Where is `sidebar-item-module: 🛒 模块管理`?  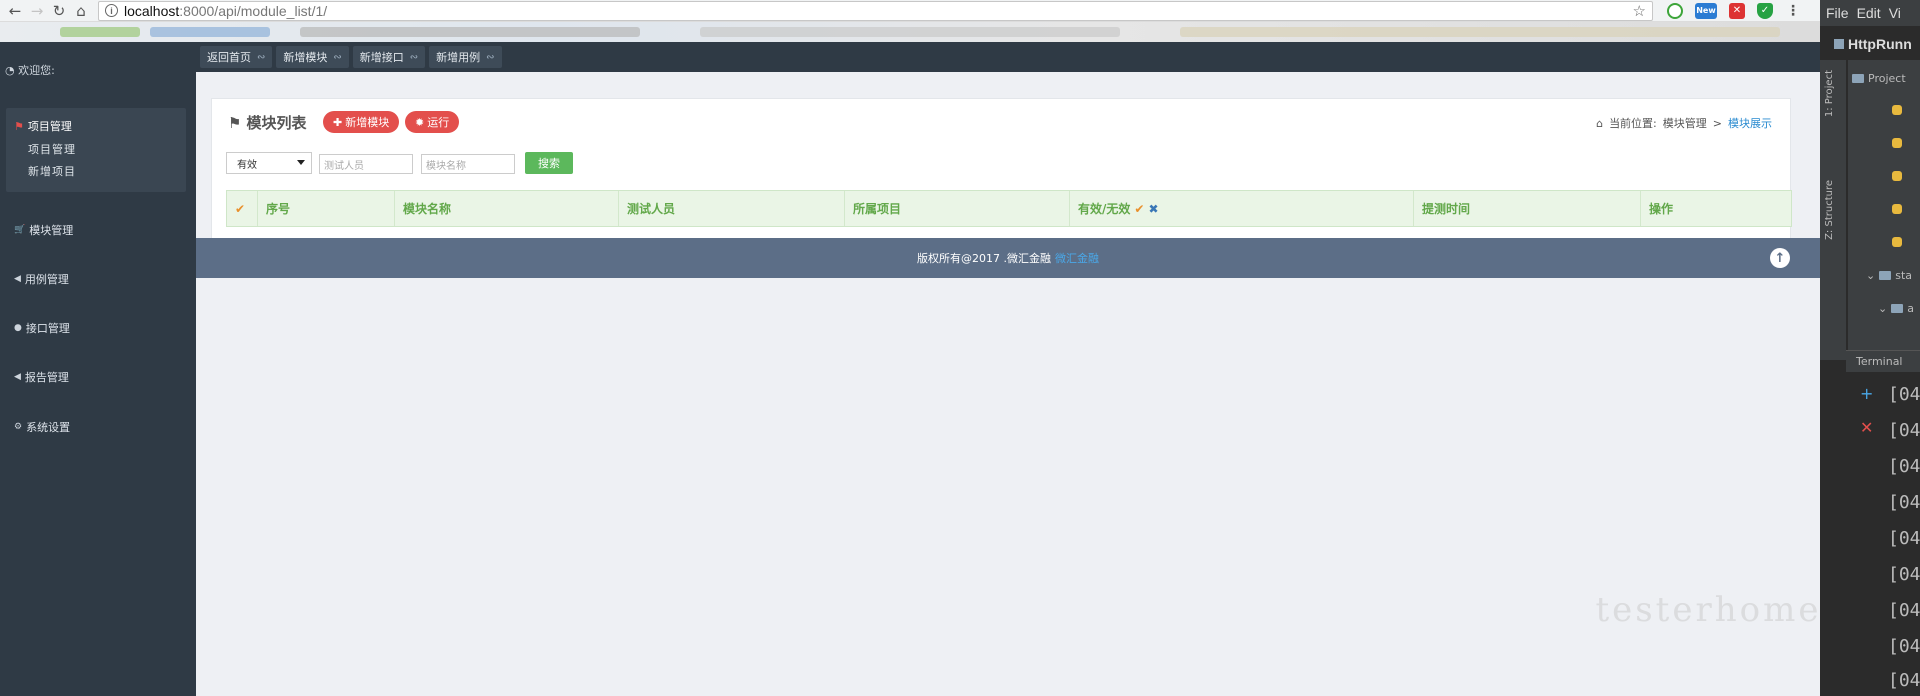 sidebar-item-module: 🛒 模块管理 is located at coordinates (43, 230).